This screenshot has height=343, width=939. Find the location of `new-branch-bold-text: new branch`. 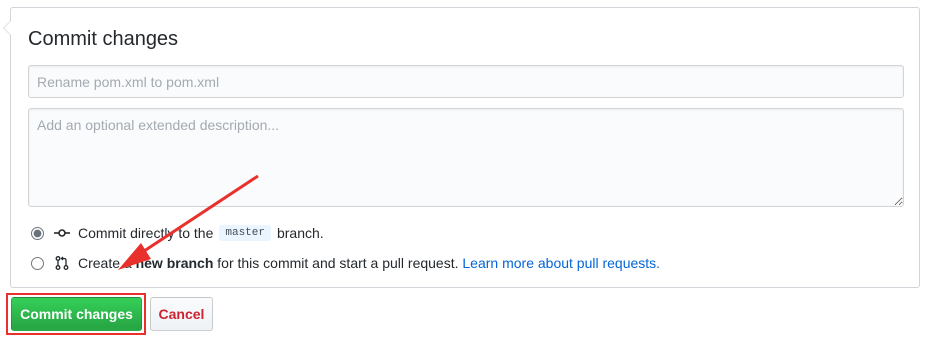

new-branch-bold-text: new branch is located at coordinates (174, 263).